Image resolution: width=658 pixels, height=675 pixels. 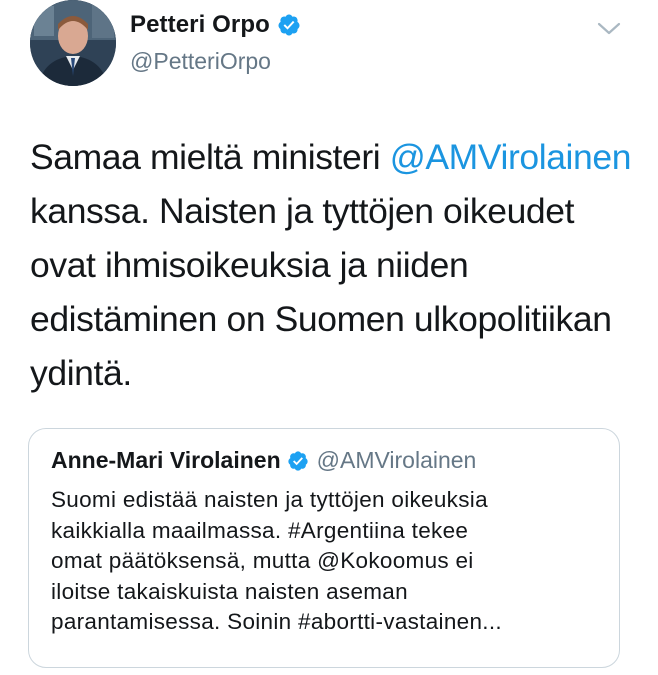 What do you see at coordinates (166, 460) in the screenshot?
I see `quoted-author-name: Anne-Mari Virolainen` at bounding box center [166, 460].